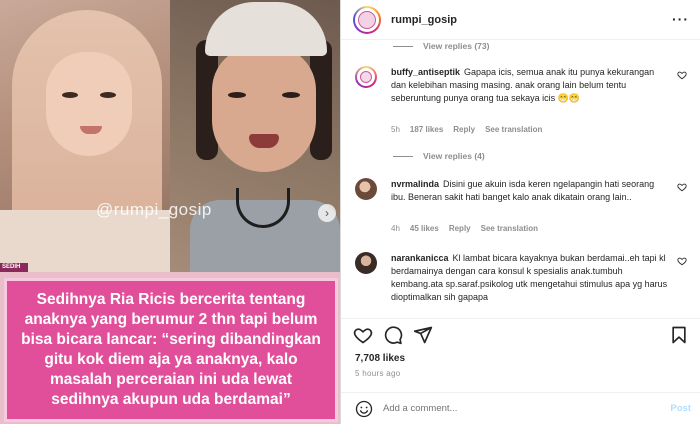  Describe the element at coordinates (513, 408) in the screenshot. I see `comment-input` at that location.